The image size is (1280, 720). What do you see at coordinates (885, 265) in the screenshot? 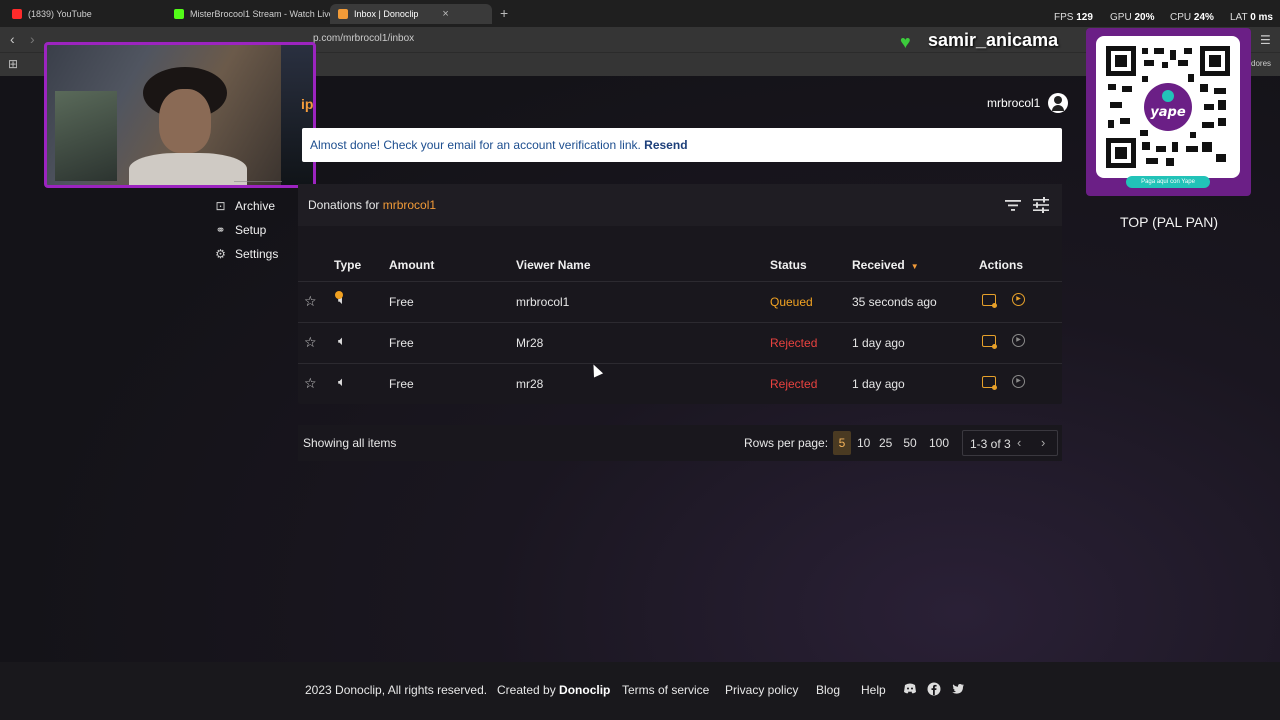
I see `column-received: Received ▼` at bounding box center [885, 265].